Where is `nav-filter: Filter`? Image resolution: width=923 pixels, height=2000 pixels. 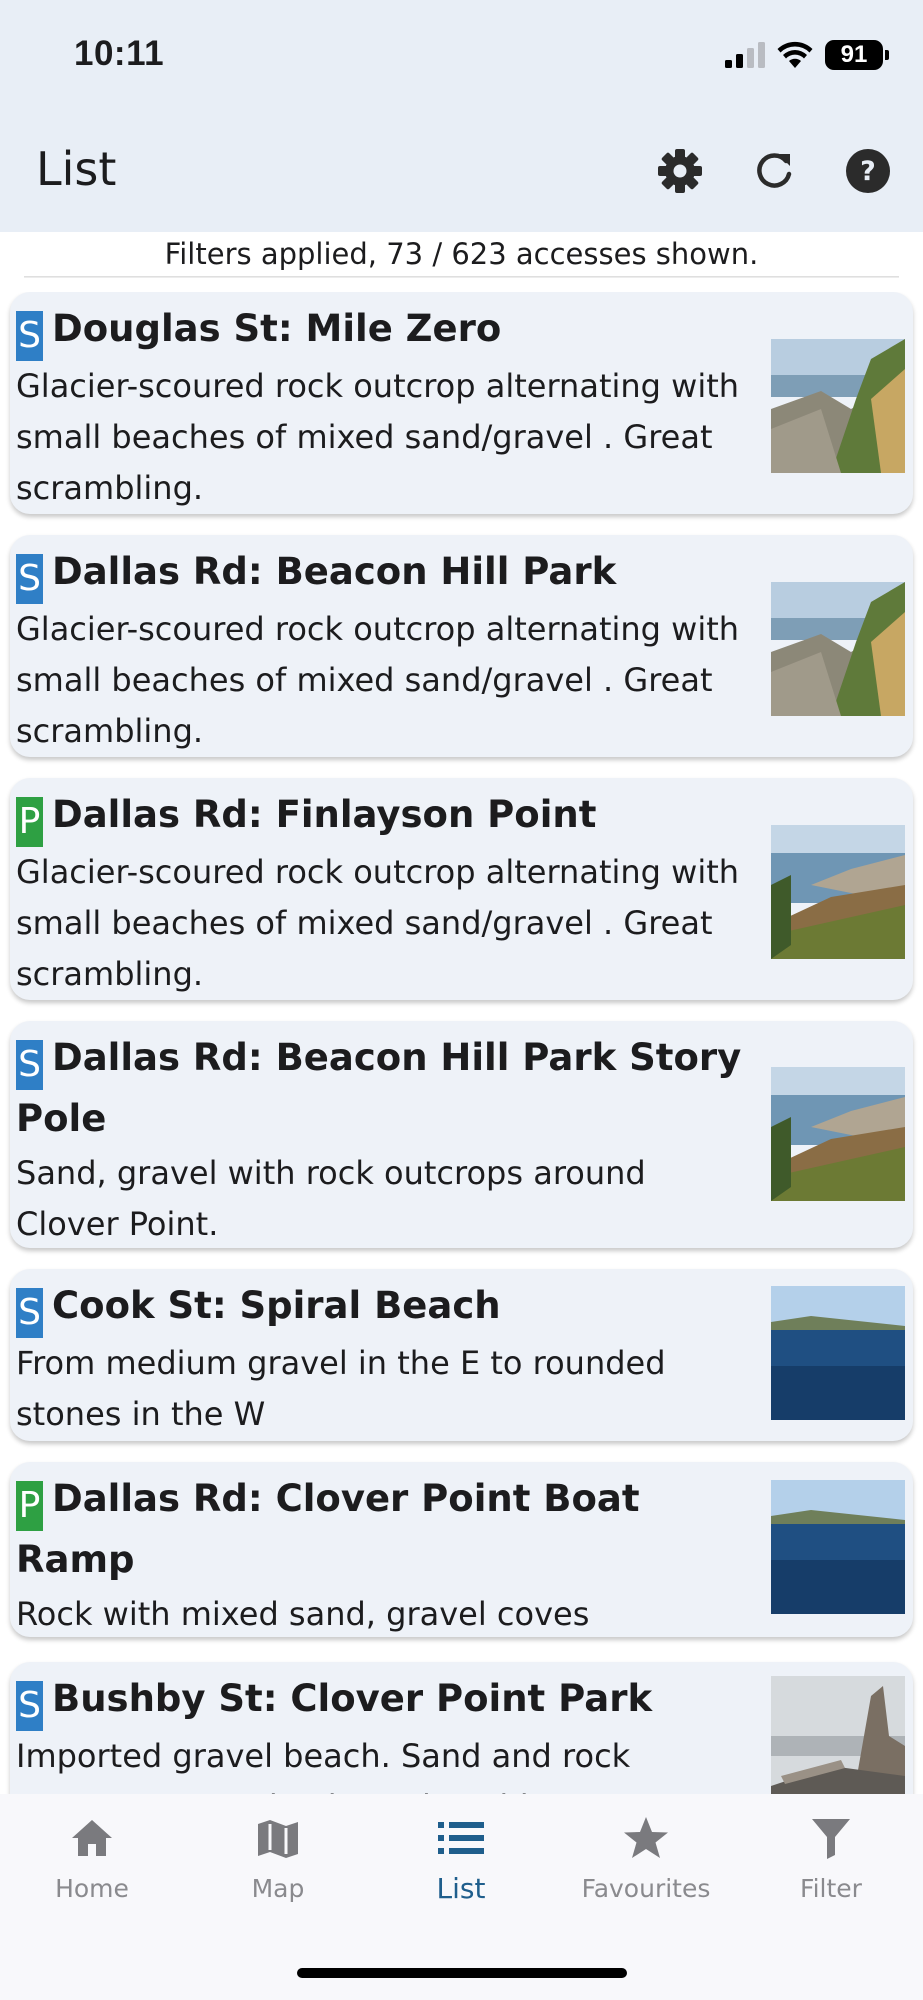
nav-filter: Filter is located at coordinates (831, 1857).